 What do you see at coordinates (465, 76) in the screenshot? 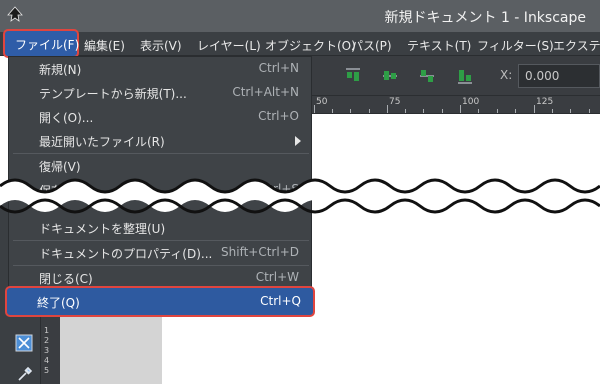
I see `align-bottom-icon` at bounding box center [465, 76].